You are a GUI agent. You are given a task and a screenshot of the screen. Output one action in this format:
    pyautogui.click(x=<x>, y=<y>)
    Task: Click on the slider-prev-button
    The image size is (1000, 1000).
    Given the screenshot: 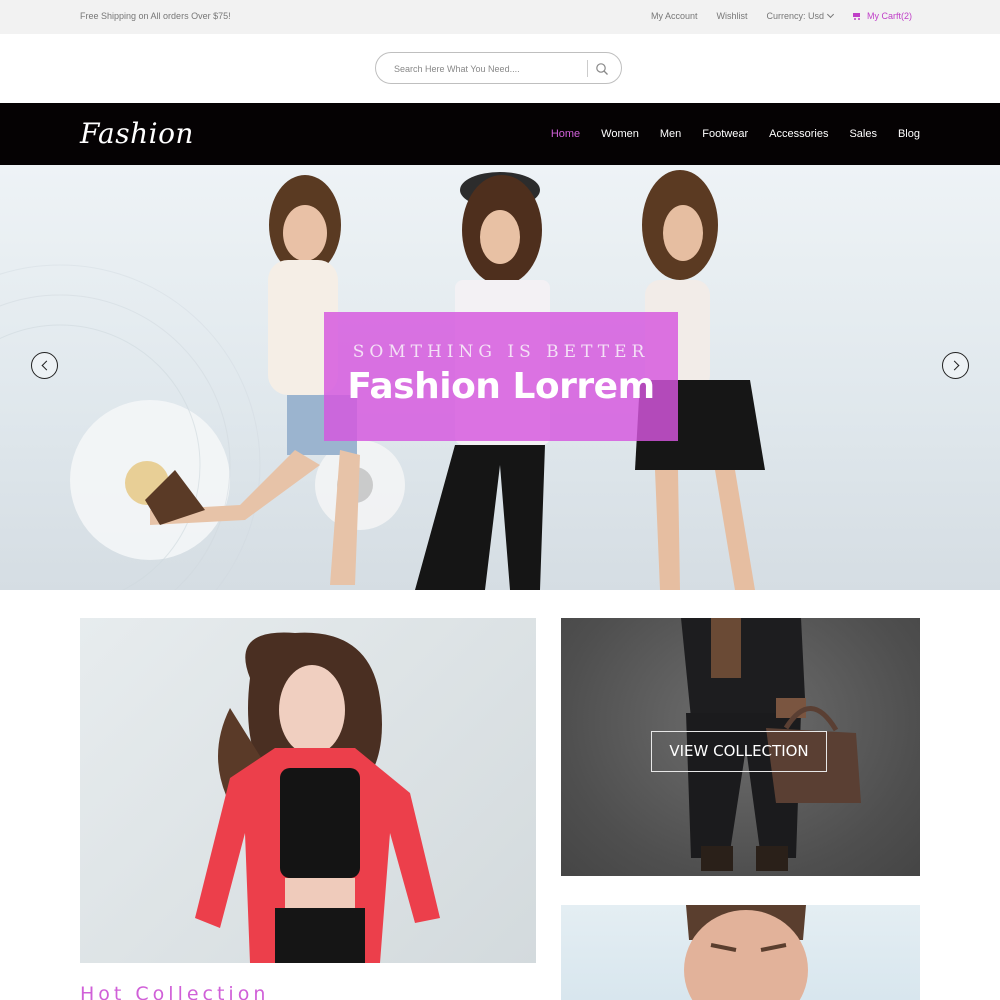 What is the action you would take?
    pyautogui.click(x=44, y=365)
    